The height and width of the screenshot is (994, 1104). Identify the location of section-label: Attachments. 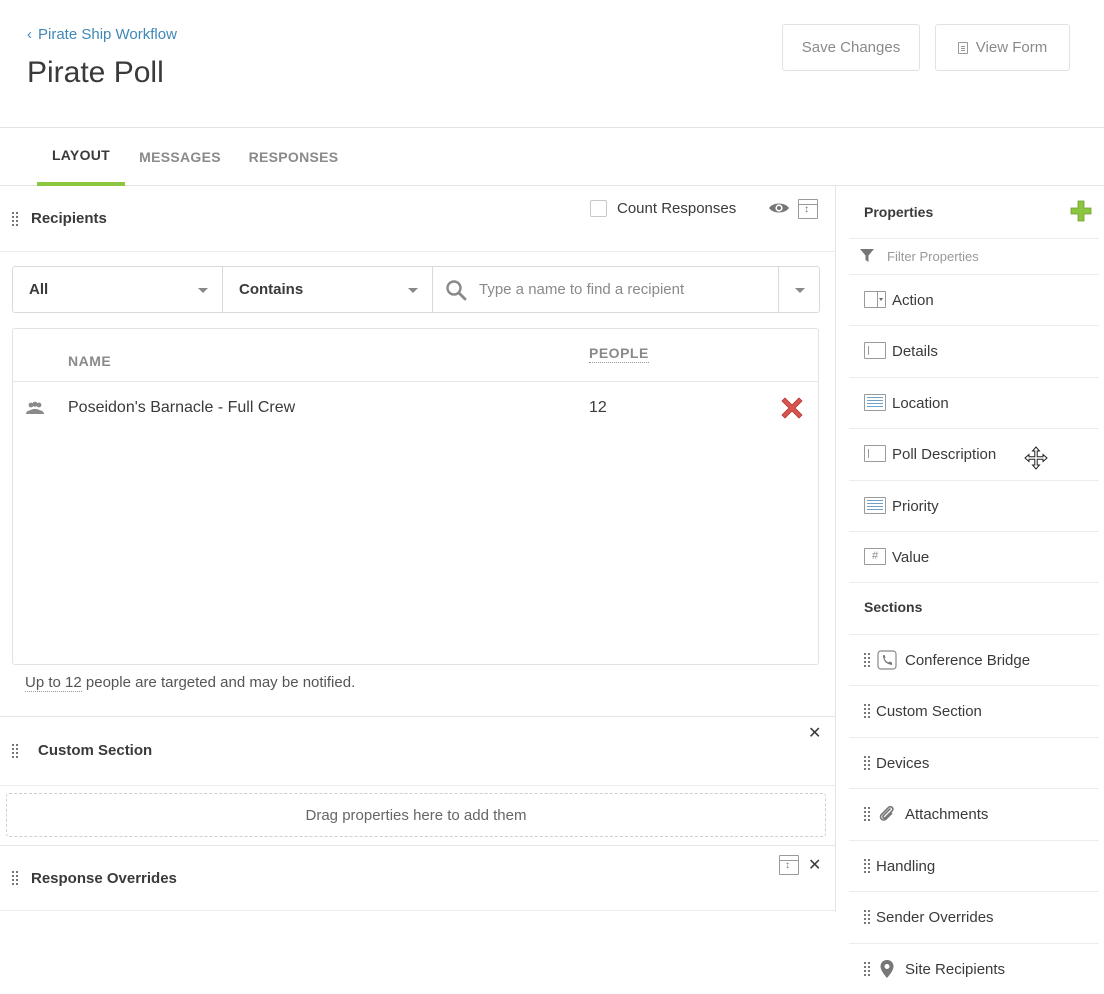
(947, 814).